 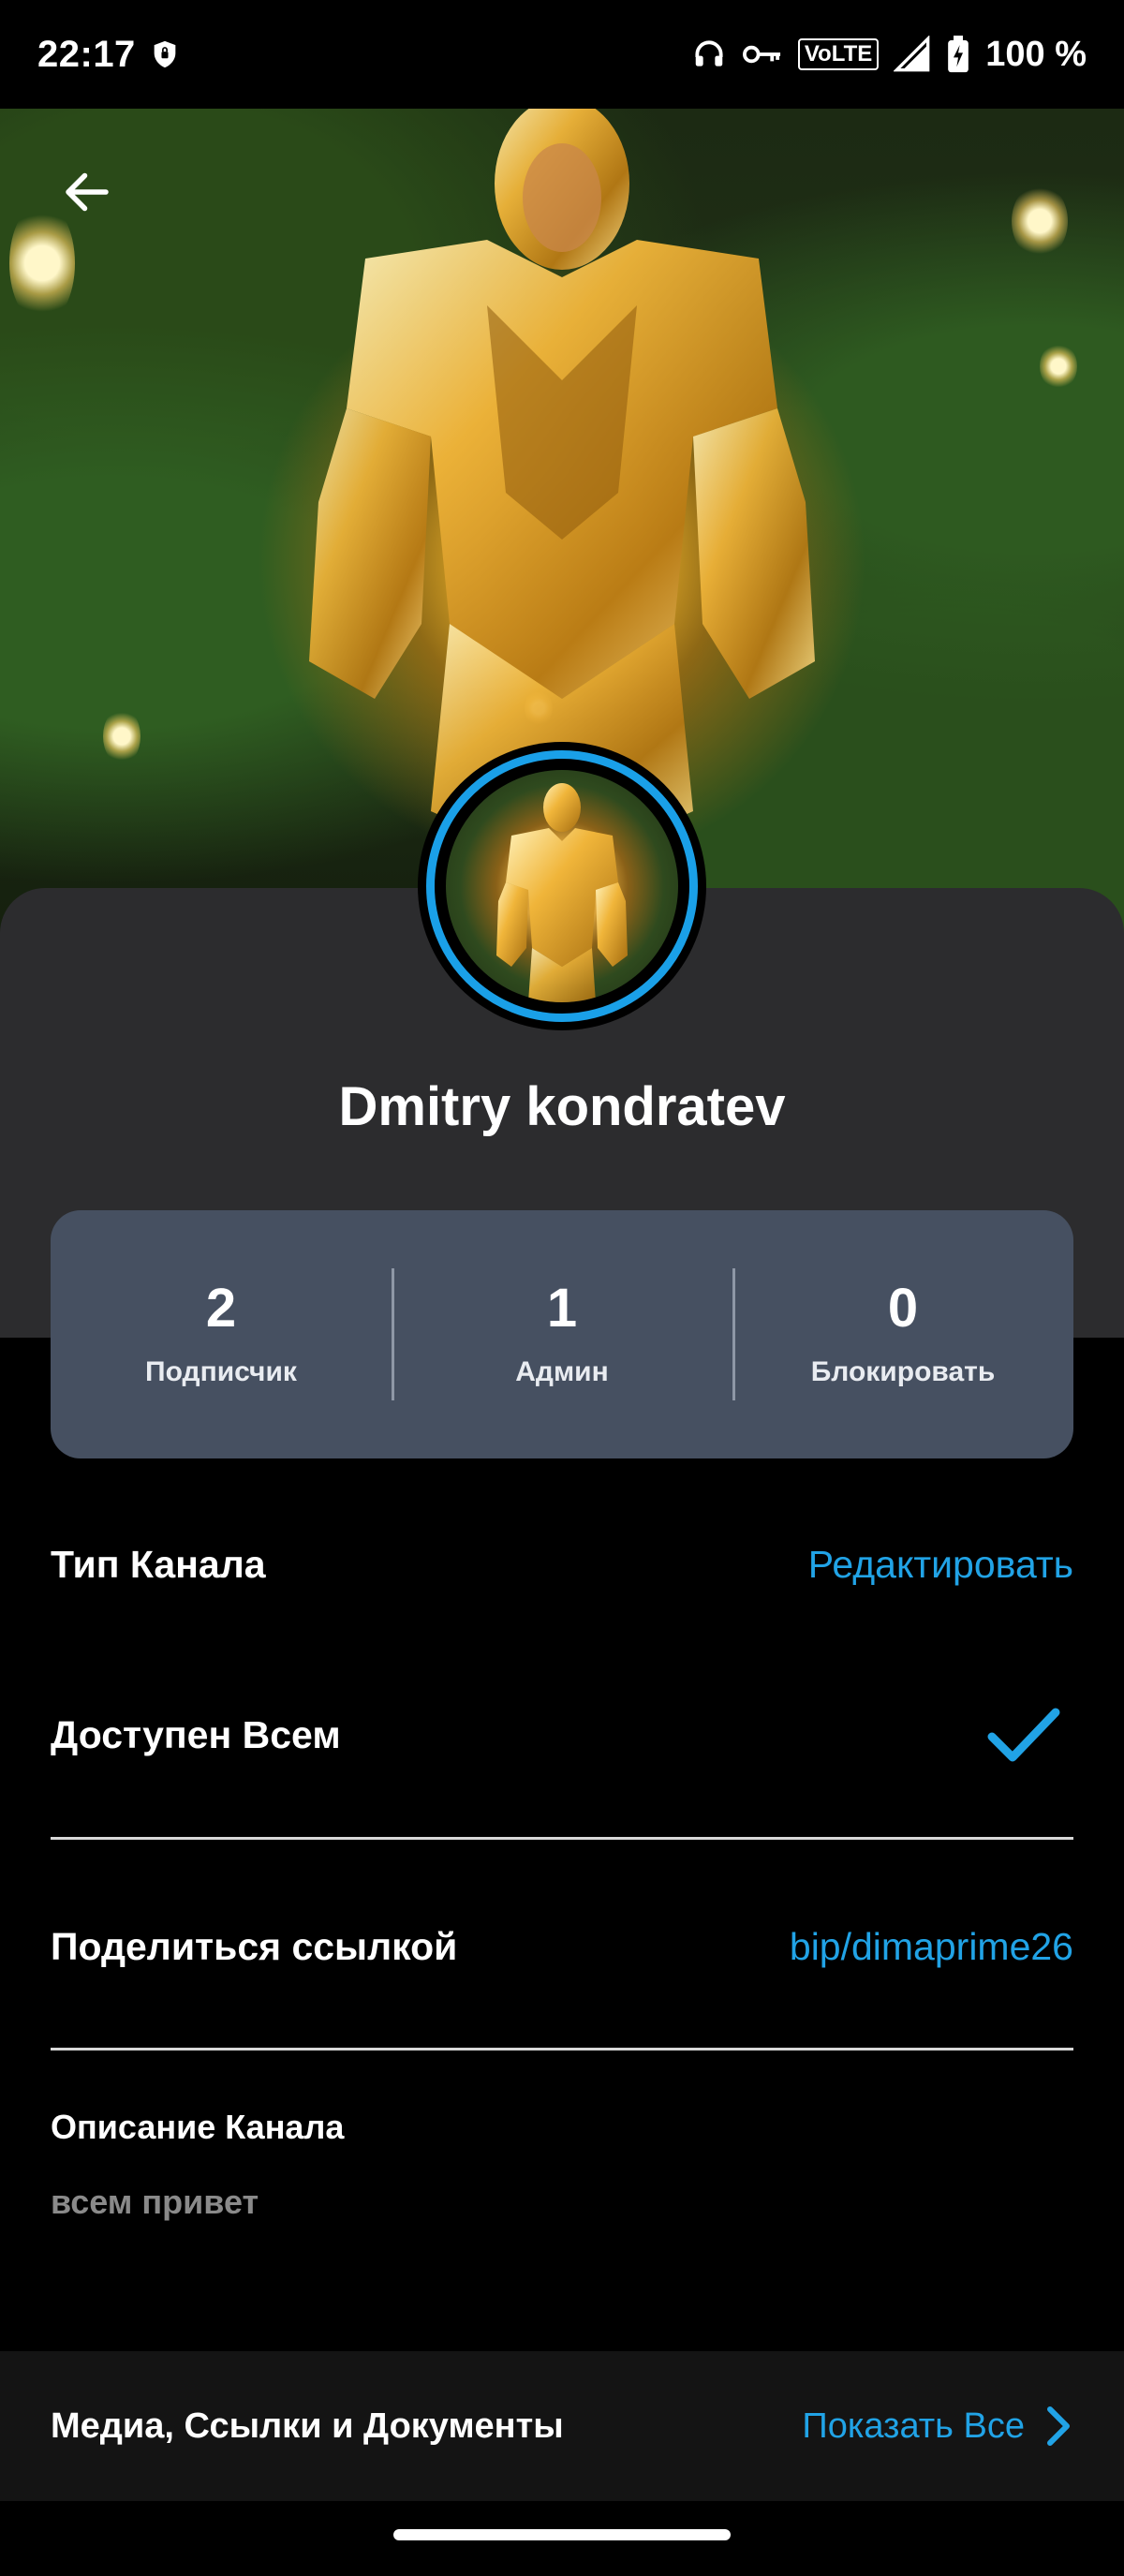 I want to click on home-indicator, so click(x=562, y=2535).